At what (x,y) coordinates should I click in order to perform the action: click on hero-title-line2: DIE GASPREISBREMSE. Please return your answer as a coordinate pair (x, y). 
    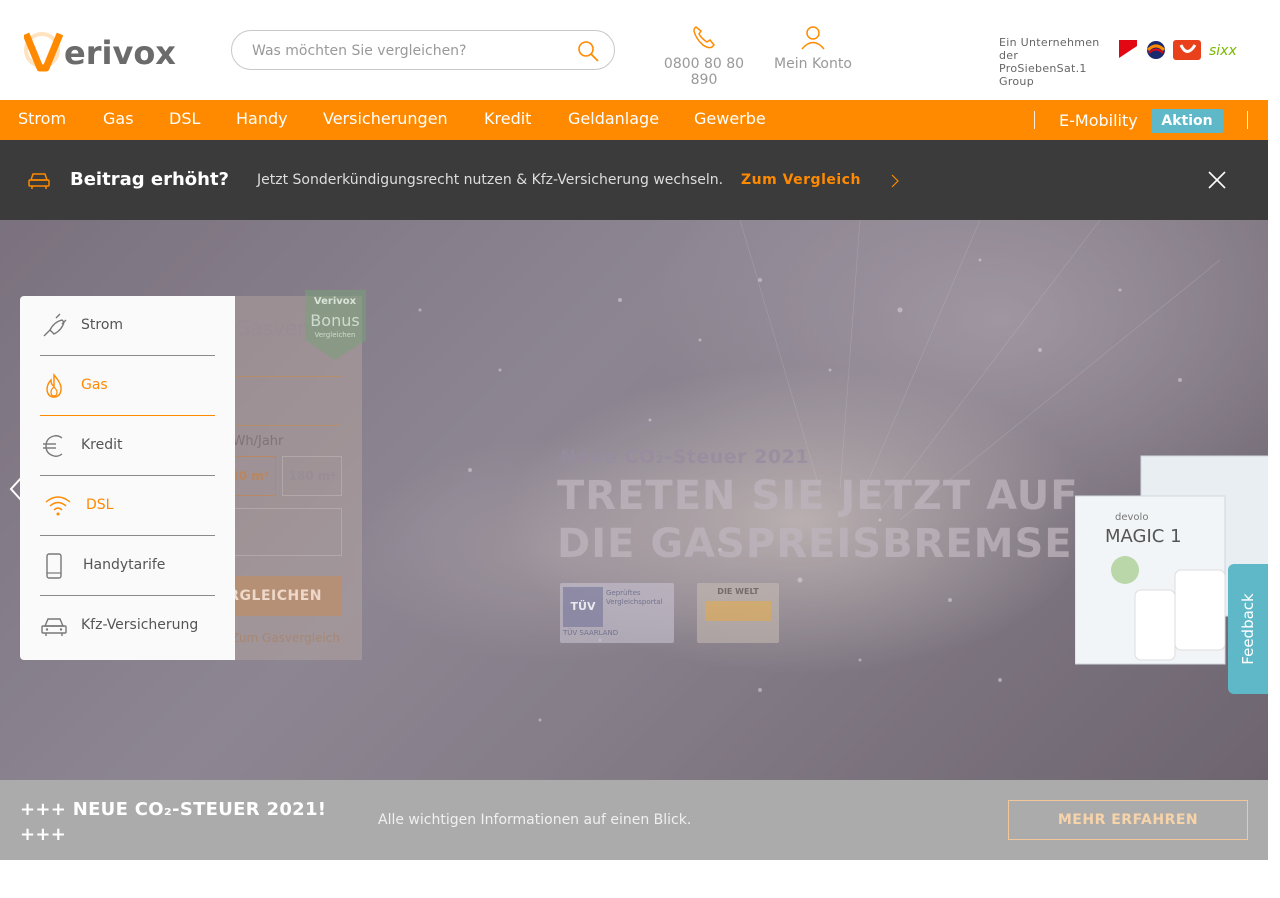
    Looking at the image, I should click on (815, 544).